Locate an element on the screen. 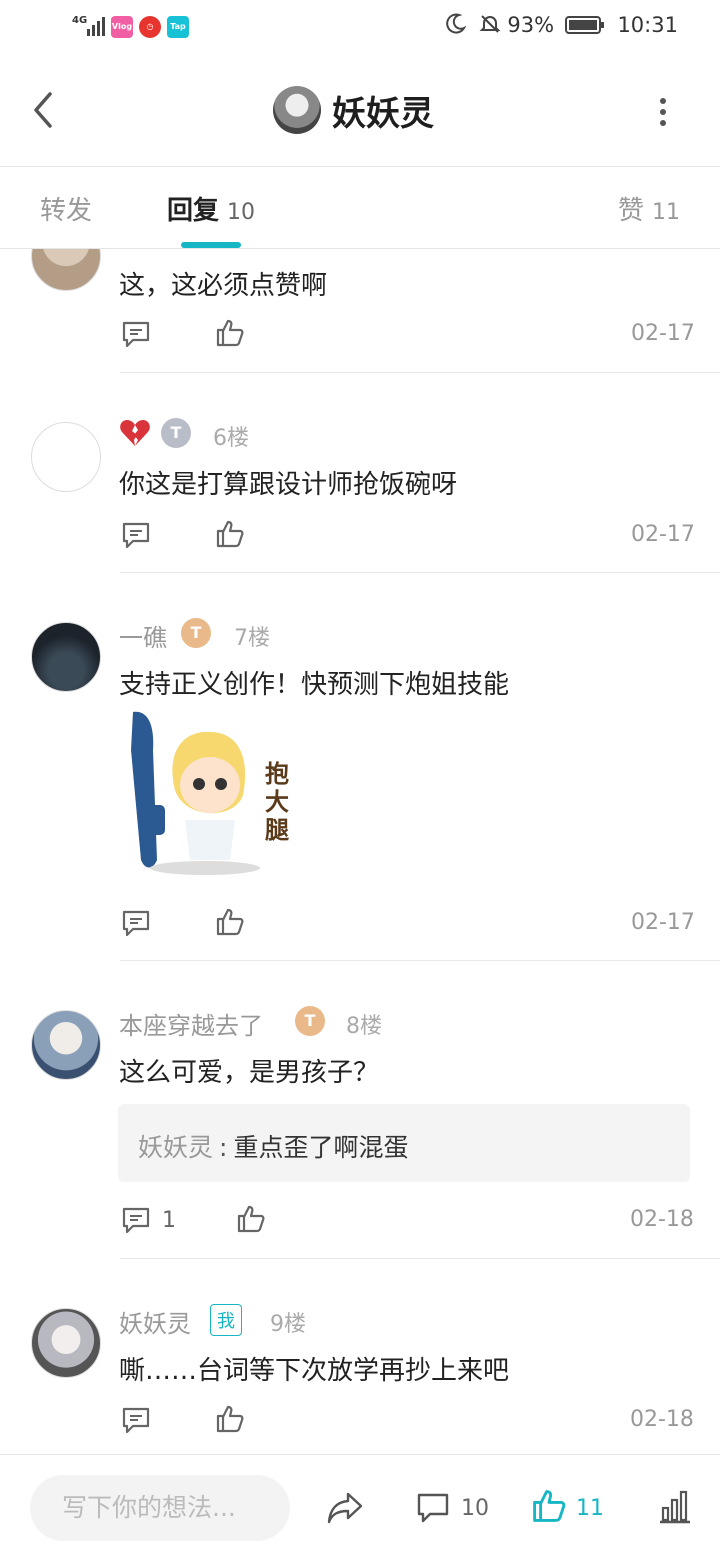 This screenshot has height=1561, width=720. comment-text: 你这是打算跟设计师抢饭碗呀 is located at coordinates (288, 485).